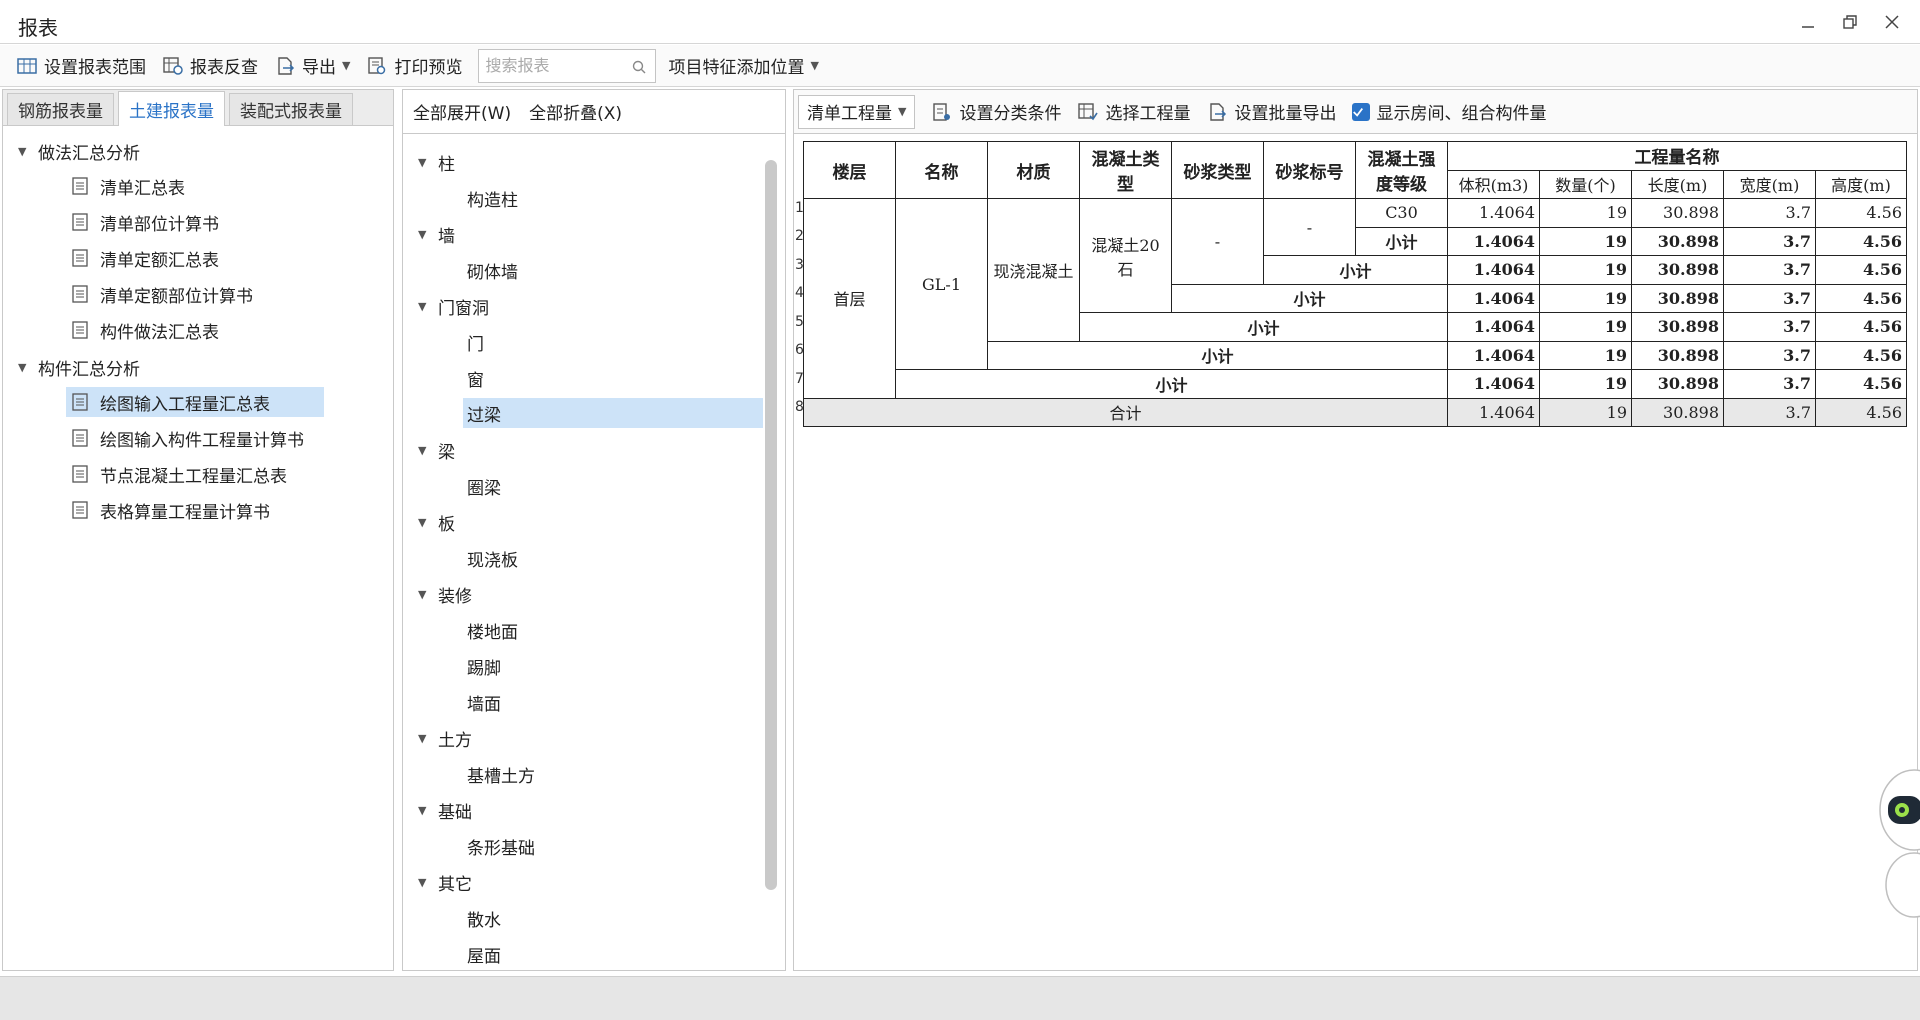  I want to click on tree-item-node-concrete-summary: 节点混凝土工程量汇总表, so click(178, 474).